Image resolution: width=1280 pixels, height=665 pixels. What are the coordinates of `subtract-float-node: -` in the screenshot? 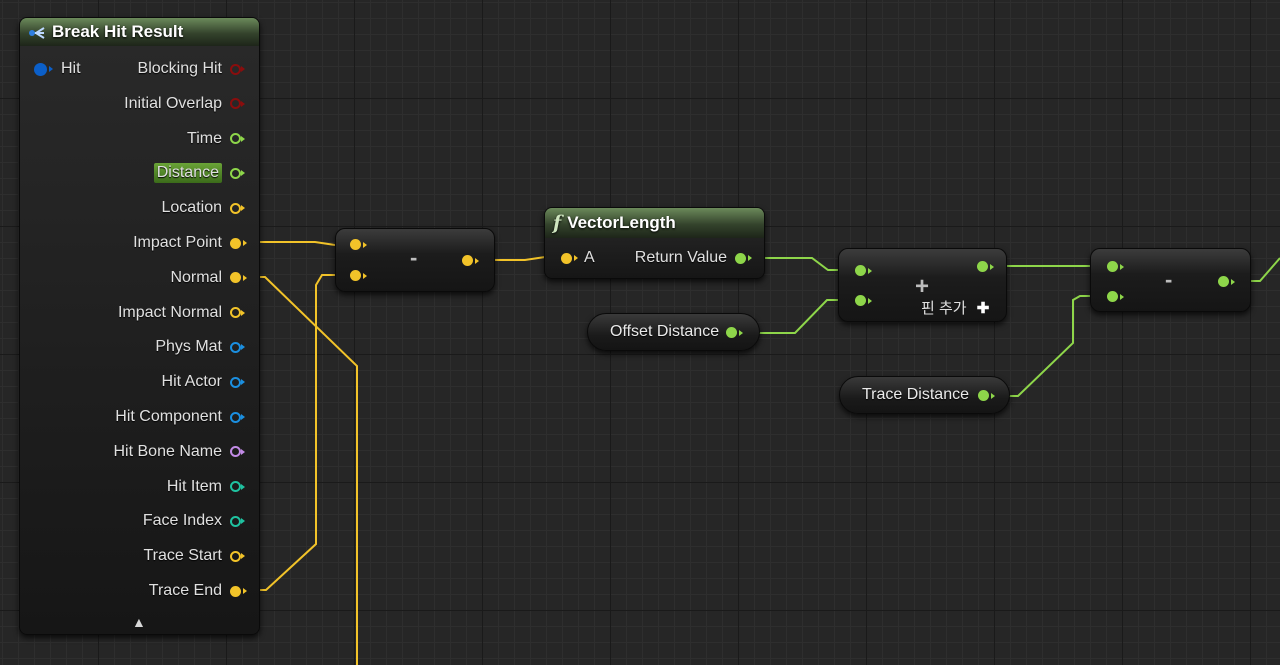 It's located at (1170, 280).